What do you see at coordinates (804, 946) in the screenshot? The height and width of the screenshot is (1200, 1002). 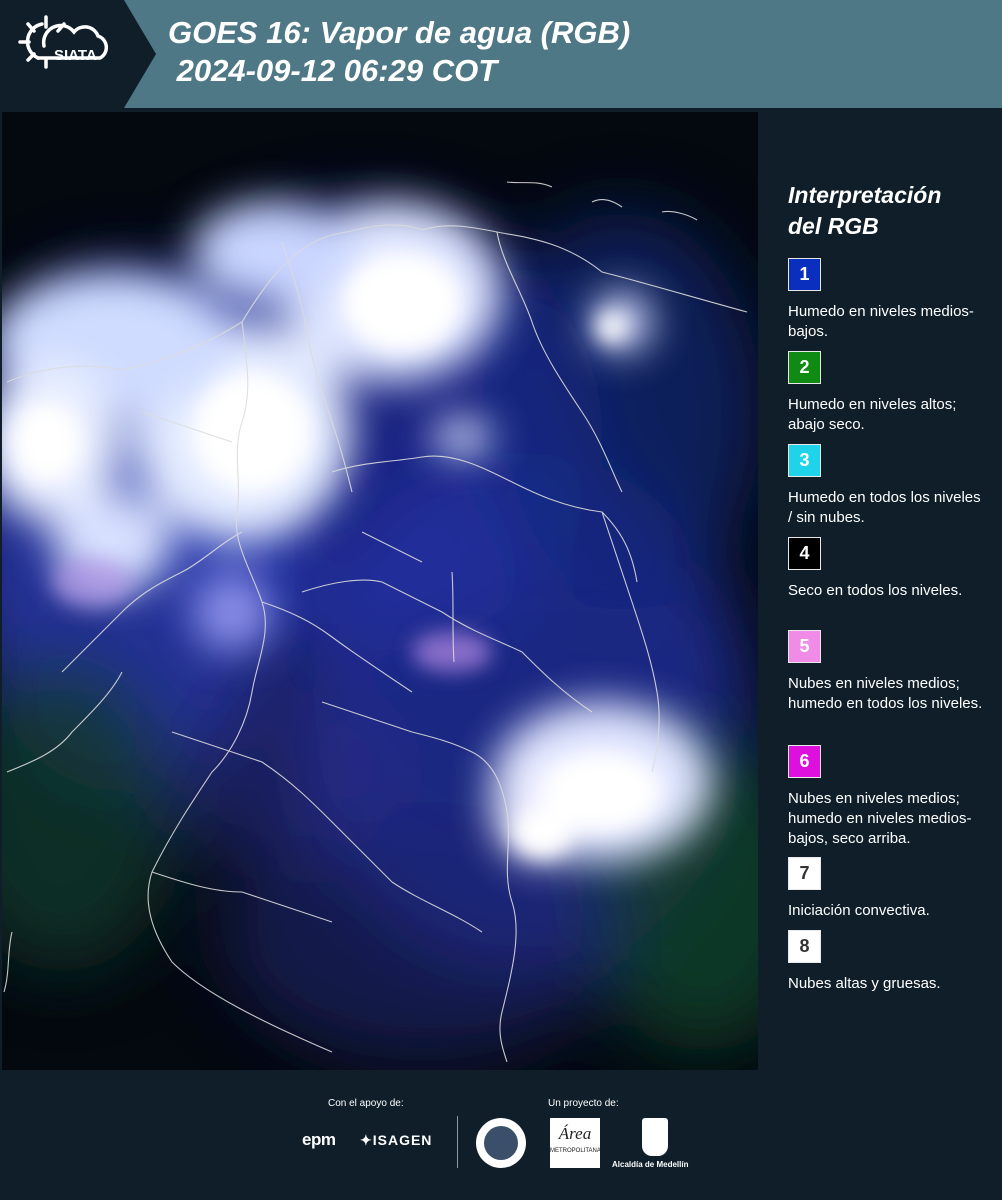 I see `legend-swatch: 8` at bounding box center [804, 946].